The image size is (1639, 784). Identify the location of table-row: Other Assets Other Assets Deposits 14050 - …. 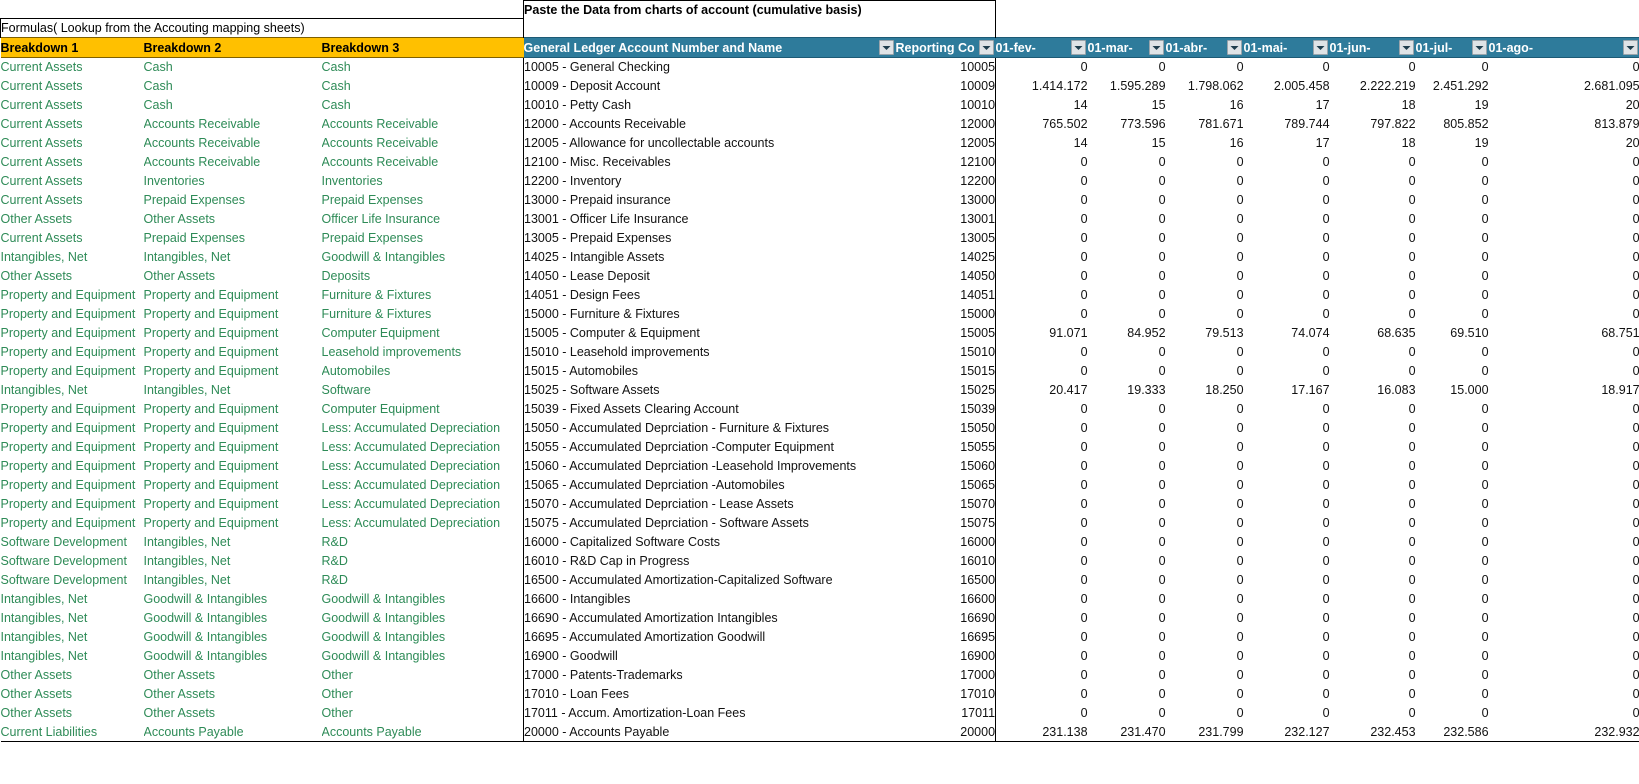
(820, 276).